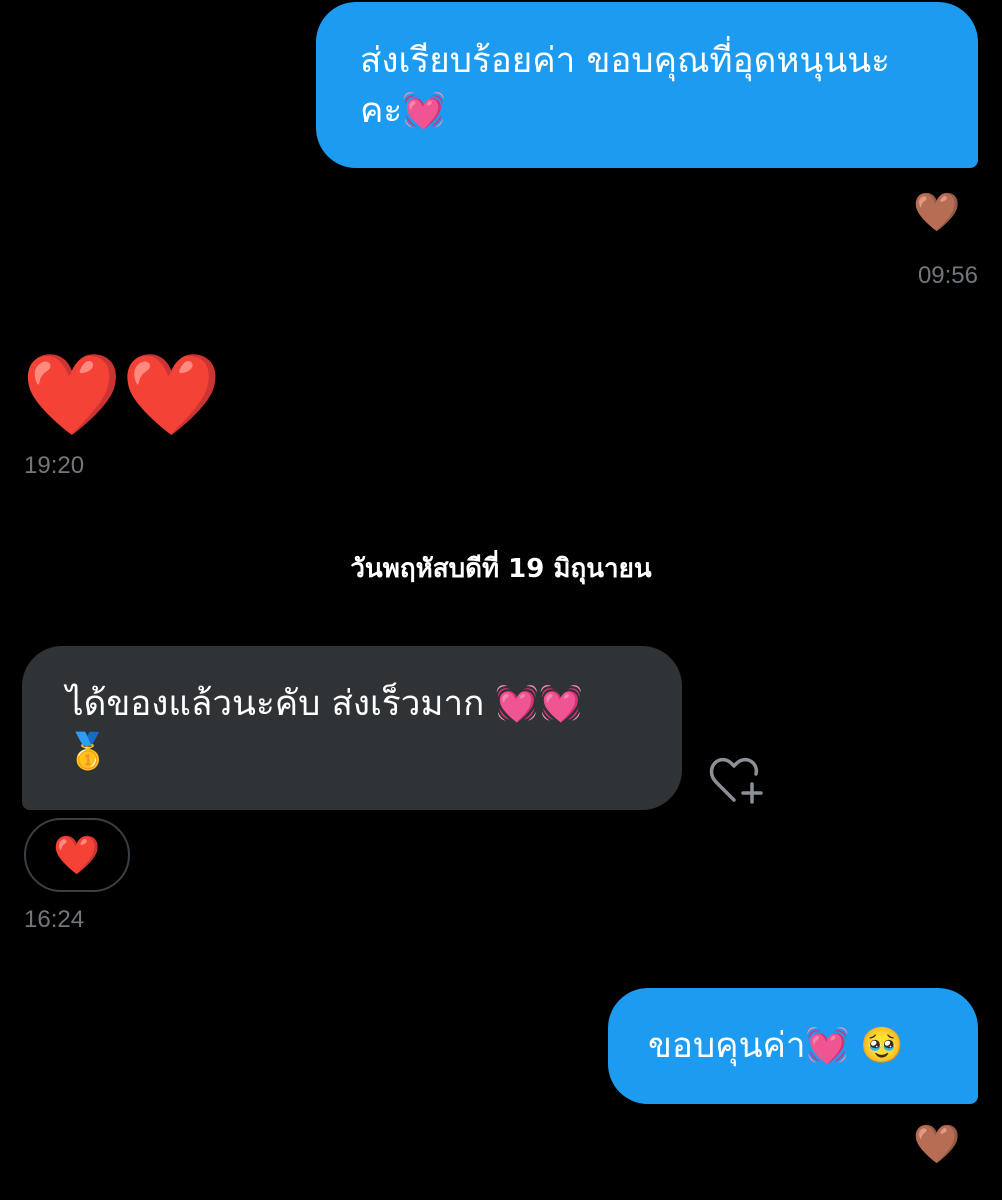  Describe the element at coordinates (947, 275) in the screenshot. I see `message-timestamp: 09:56` at that location.